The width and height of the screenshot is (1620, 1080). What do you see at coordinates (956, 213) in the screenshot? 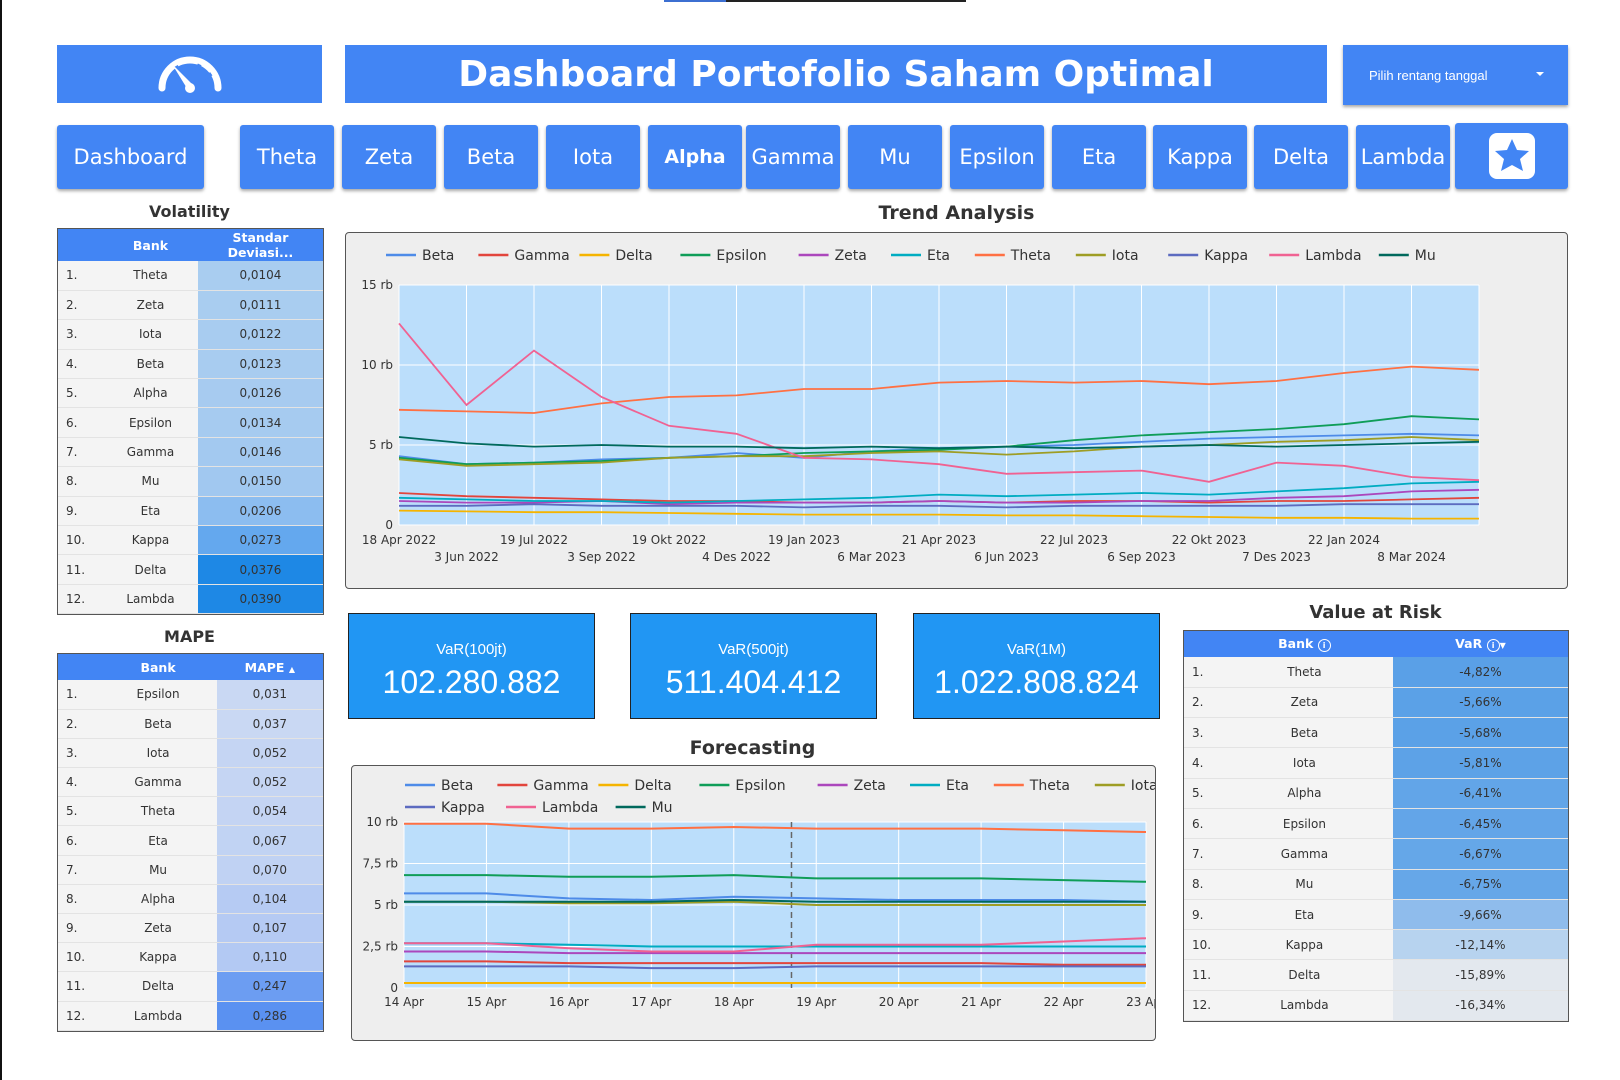
I see `trend-analysis-title: Trend Analysis` at bounding box center [956, 213].